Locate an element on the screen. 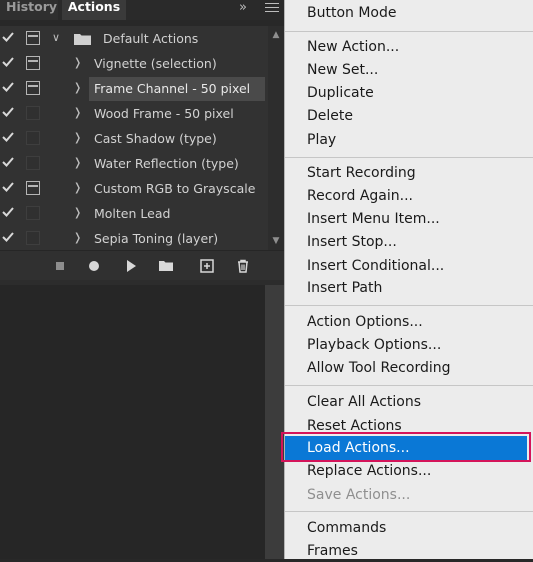 The image size is (533, 562). action-label: Frame Channel - 50 pixel is located at coordinates (177, 89).